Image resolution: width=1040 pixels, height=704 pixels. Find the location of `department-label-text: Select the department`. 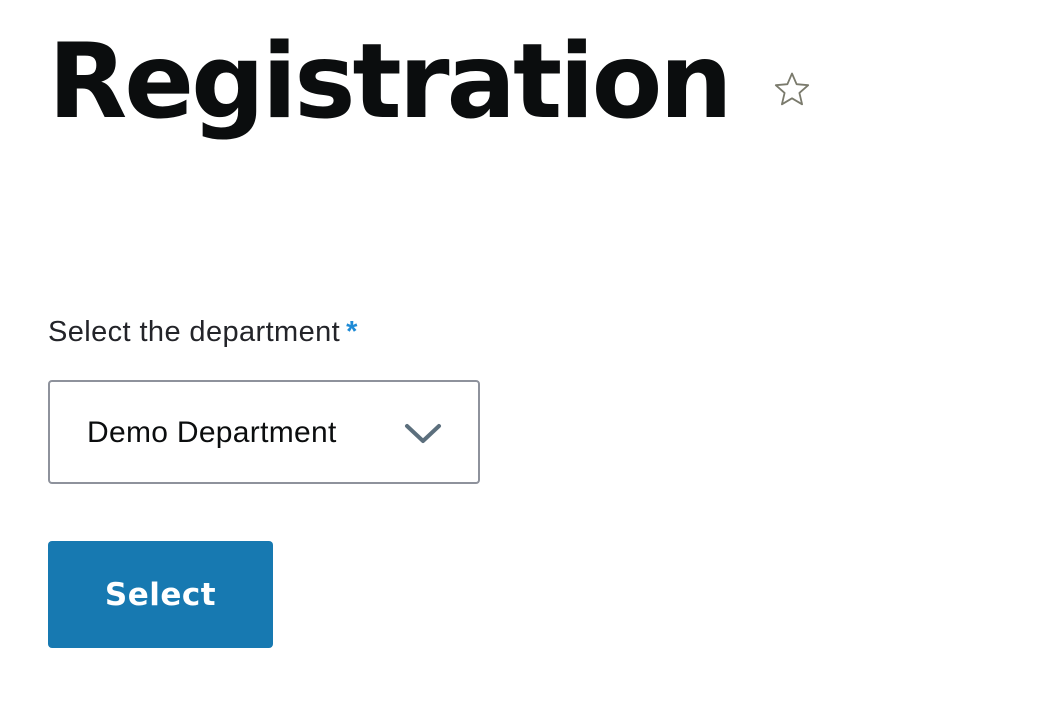

department-label-text: Select the department is located at coordinates (194, 332).